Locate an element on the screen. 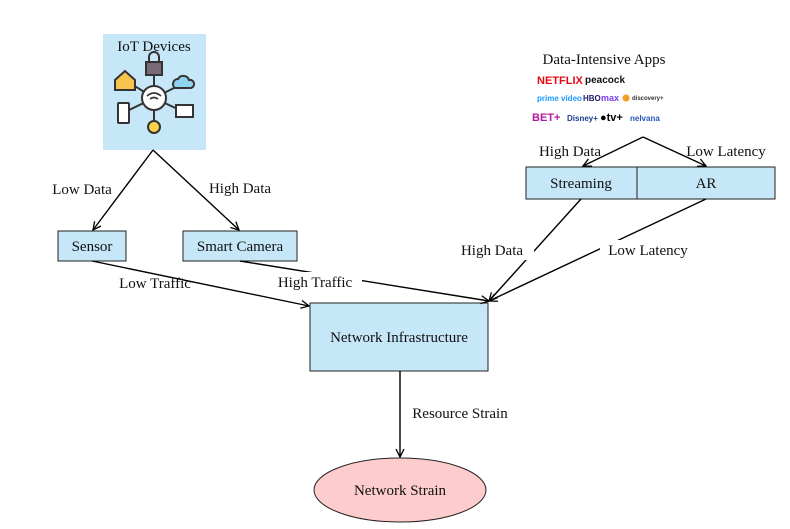 This screenshot has height=529, width=790. sensor-node: Sensor is located at coordinates (92, 246).